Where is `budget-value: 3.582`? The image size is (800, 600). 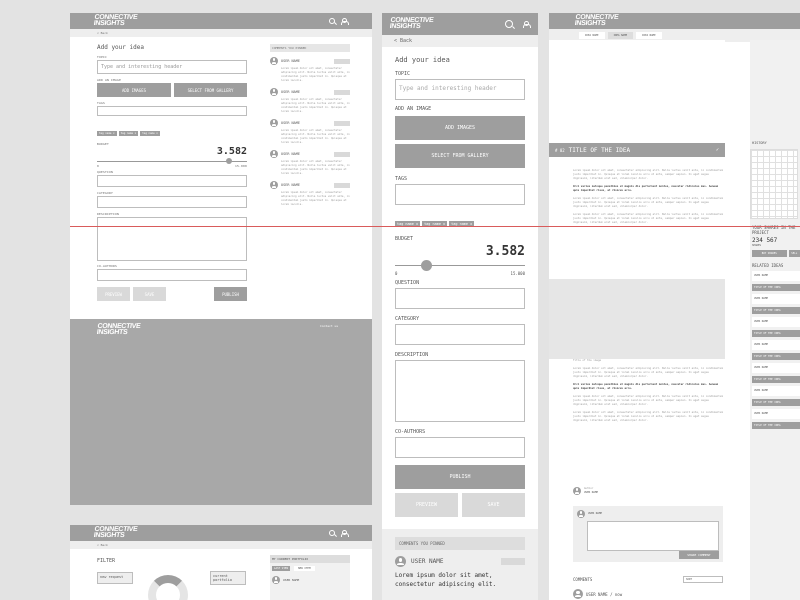
budget-value: 3.582 is located at coordinates (231, 151).